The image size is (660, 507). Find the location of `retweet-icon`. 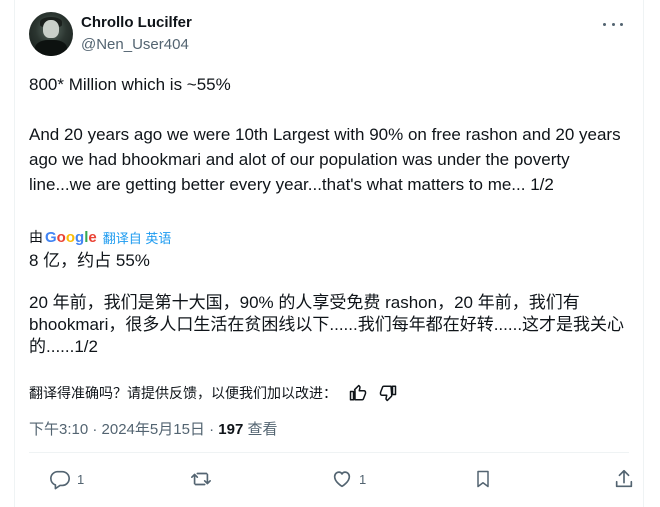

retweet-icon is located at coordinates (201, 479).